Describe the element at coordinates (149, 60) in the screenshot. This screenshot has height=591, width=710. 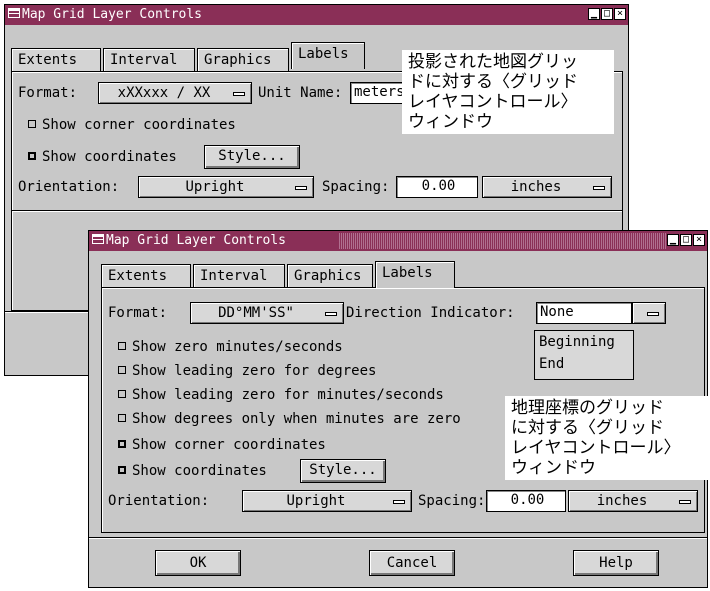
I see `back-tab-interval: Interval` at that location.